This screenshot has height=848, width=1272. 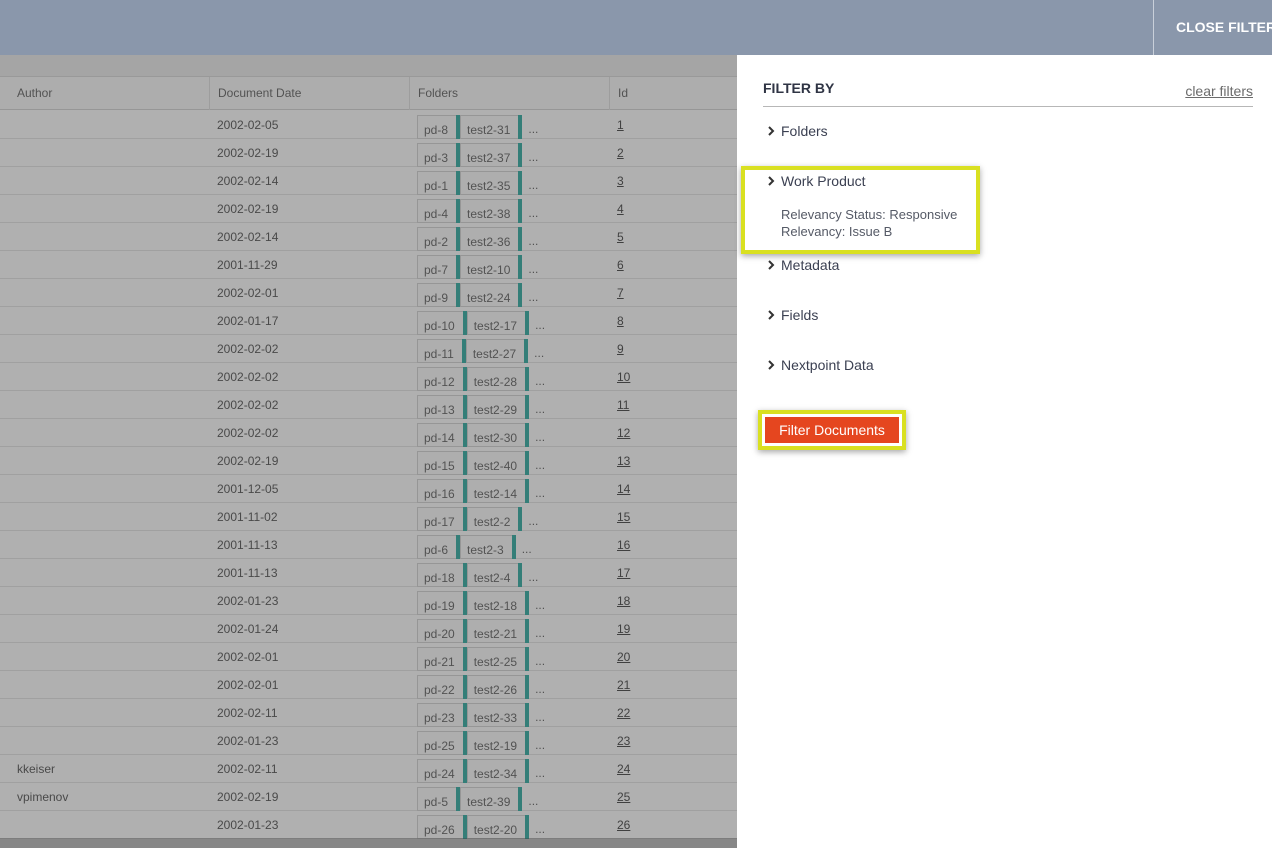 I want to click on folder-tag: test2-24, so click(x=491, y=295).